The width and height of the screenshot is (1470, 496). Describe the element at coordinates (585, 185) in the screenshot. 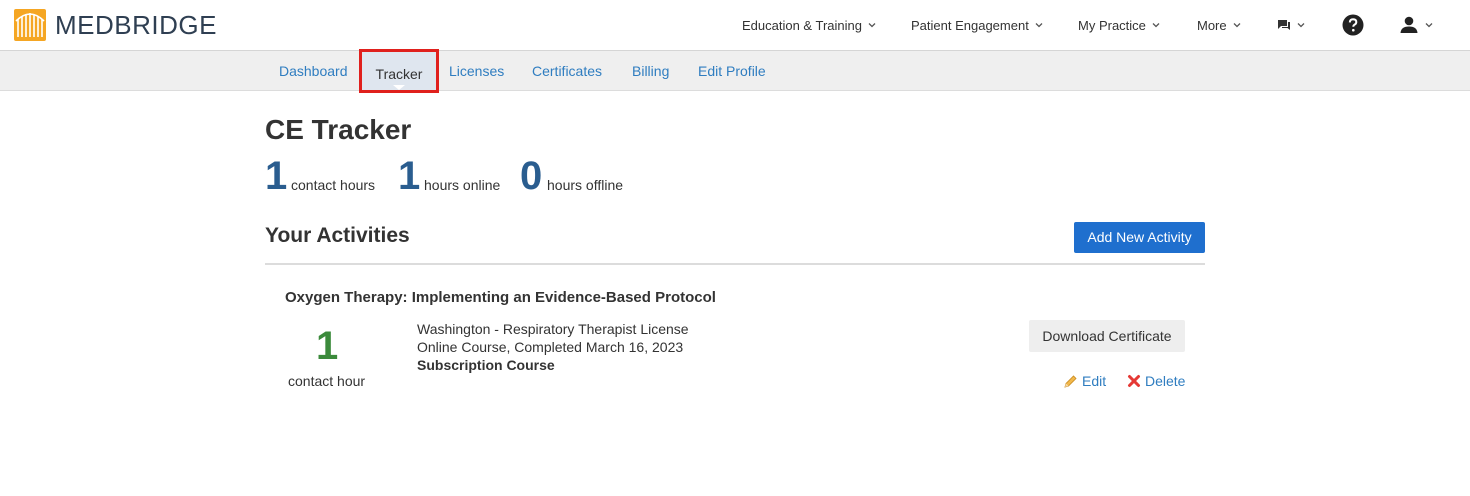

I see `stat-hours-offline-label: hours offline` at that location.